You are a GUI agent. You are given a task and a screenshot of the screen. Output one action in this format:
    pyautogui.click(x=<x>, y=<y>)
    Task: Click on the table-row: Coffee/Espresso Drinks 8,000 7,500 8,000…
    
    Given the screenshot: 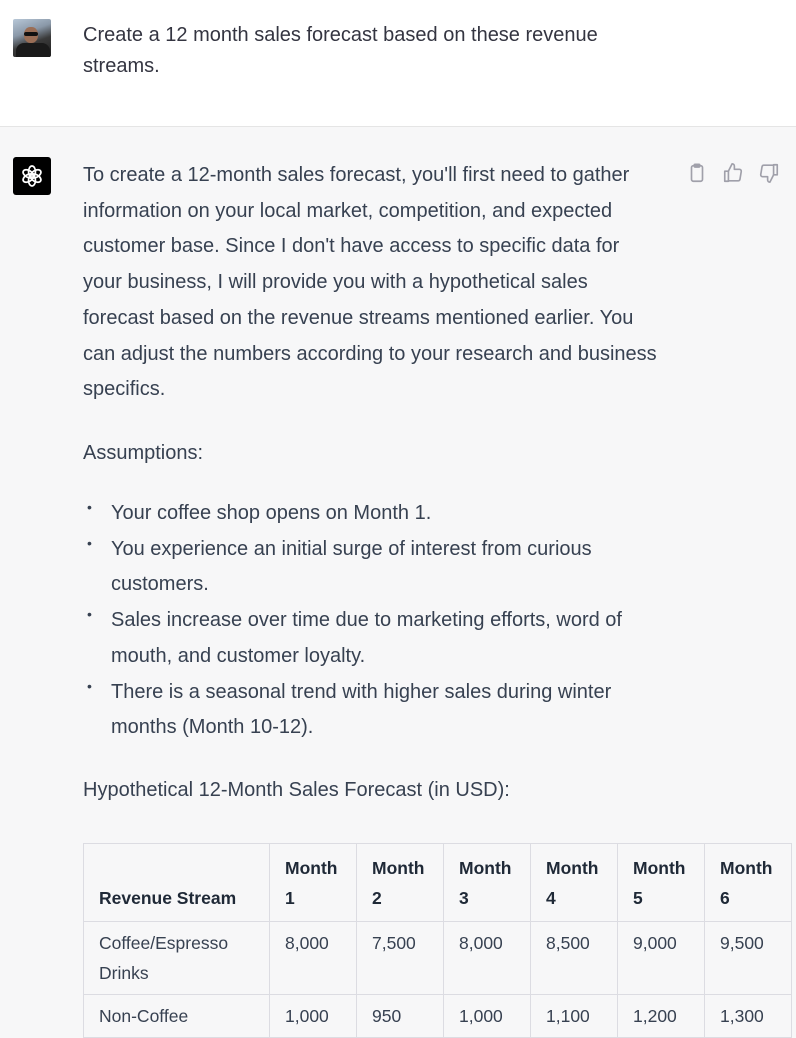 What is the action you would take?
    pyautogui.click(x=437, y=958)
    